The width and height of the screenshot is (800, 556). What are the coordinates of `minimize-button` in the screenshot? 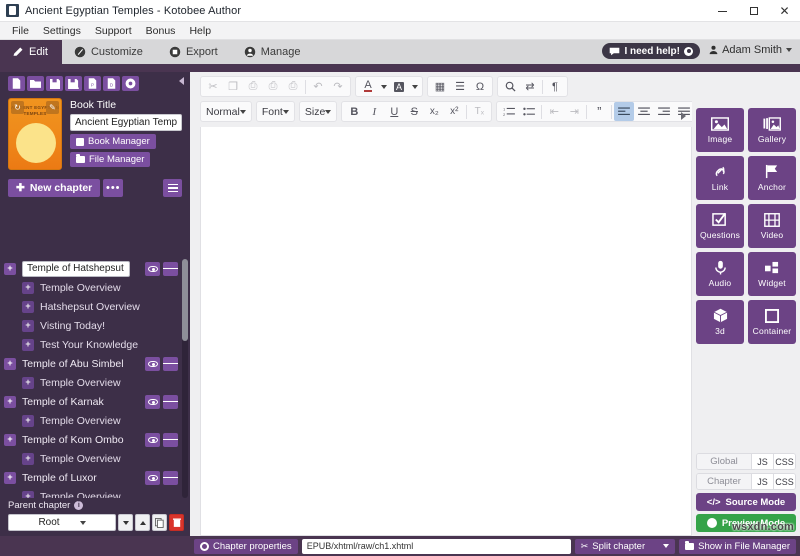 It's located at (722, 11).